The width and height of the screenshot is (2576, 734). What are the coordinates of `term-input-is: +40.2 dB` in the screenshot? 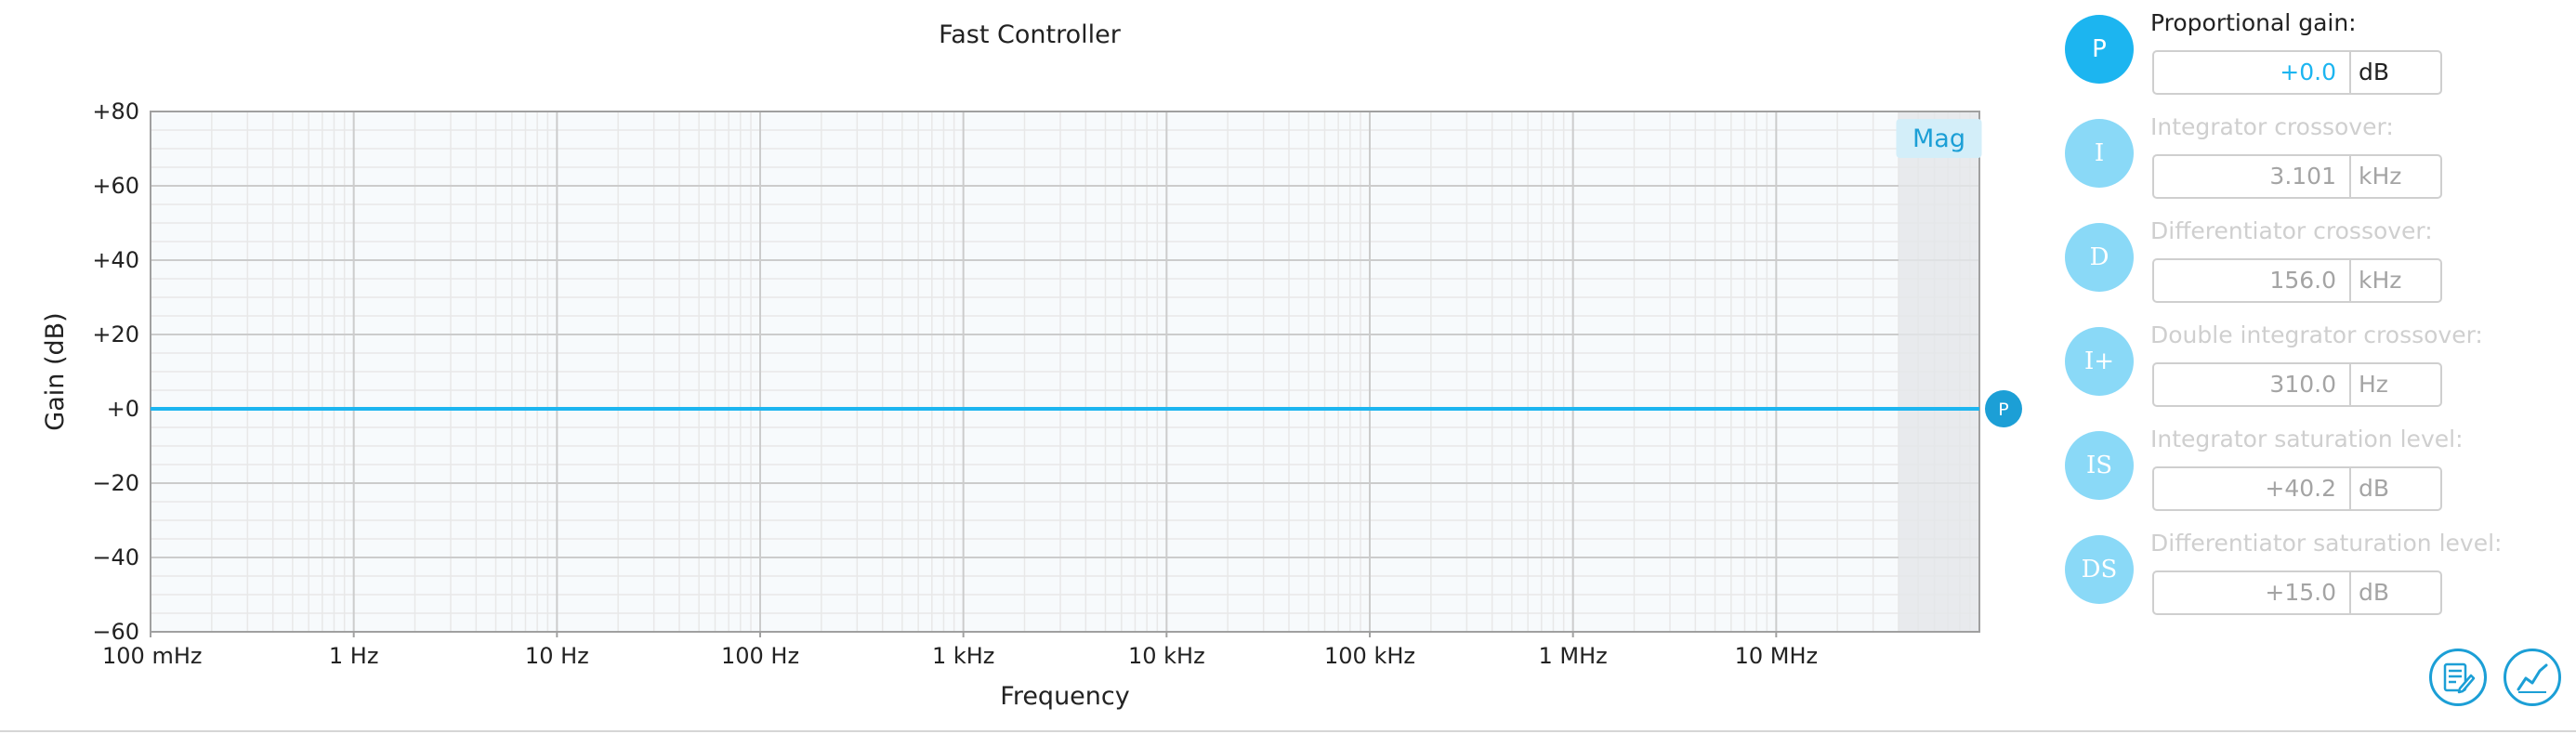 It's located at (2297, 489).